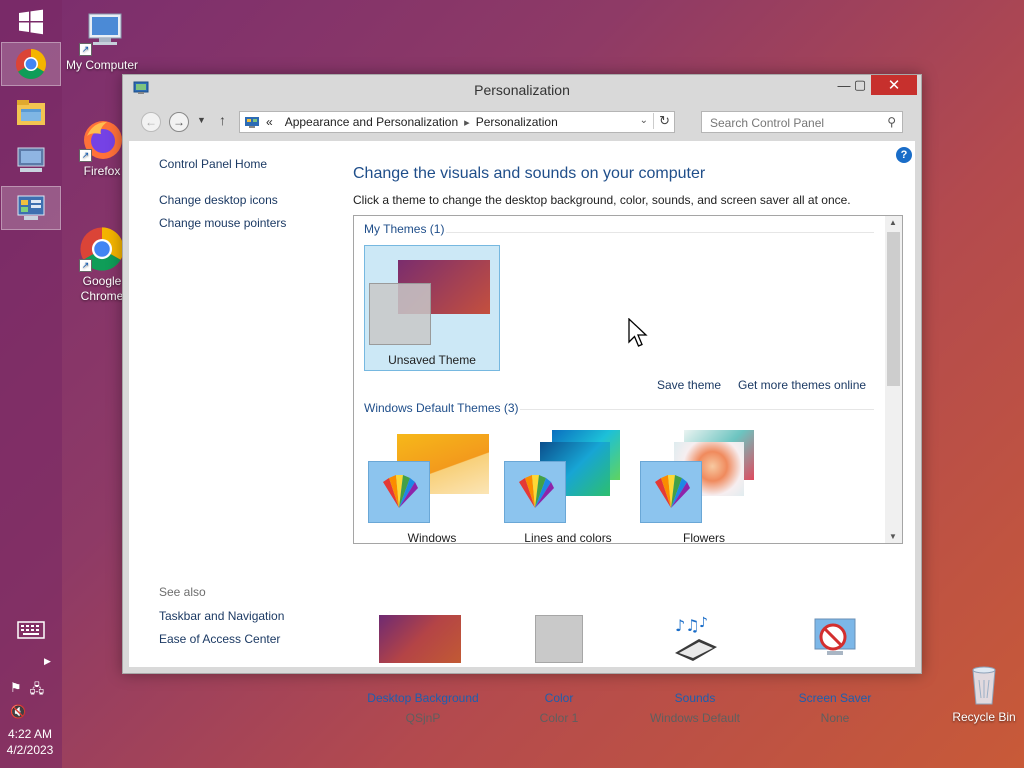  What do you see at coordinates (16, 691) in the screenshot?
I see `action-center-flag-icon: ⚑` at bounding box center [16, 691].